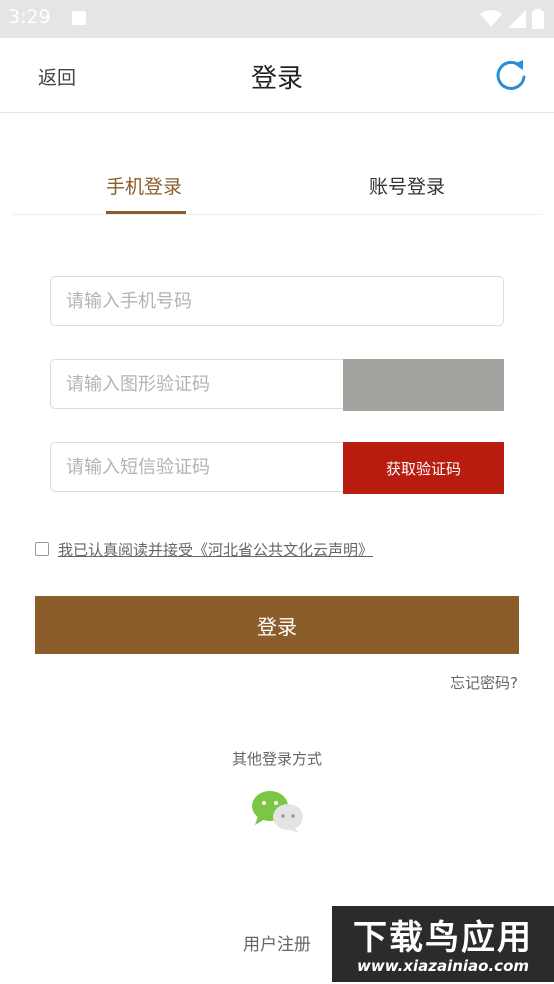 Image resolution: width=554 pixels, height=984 pixels. I want to click on phone-field, so click(277, 301).